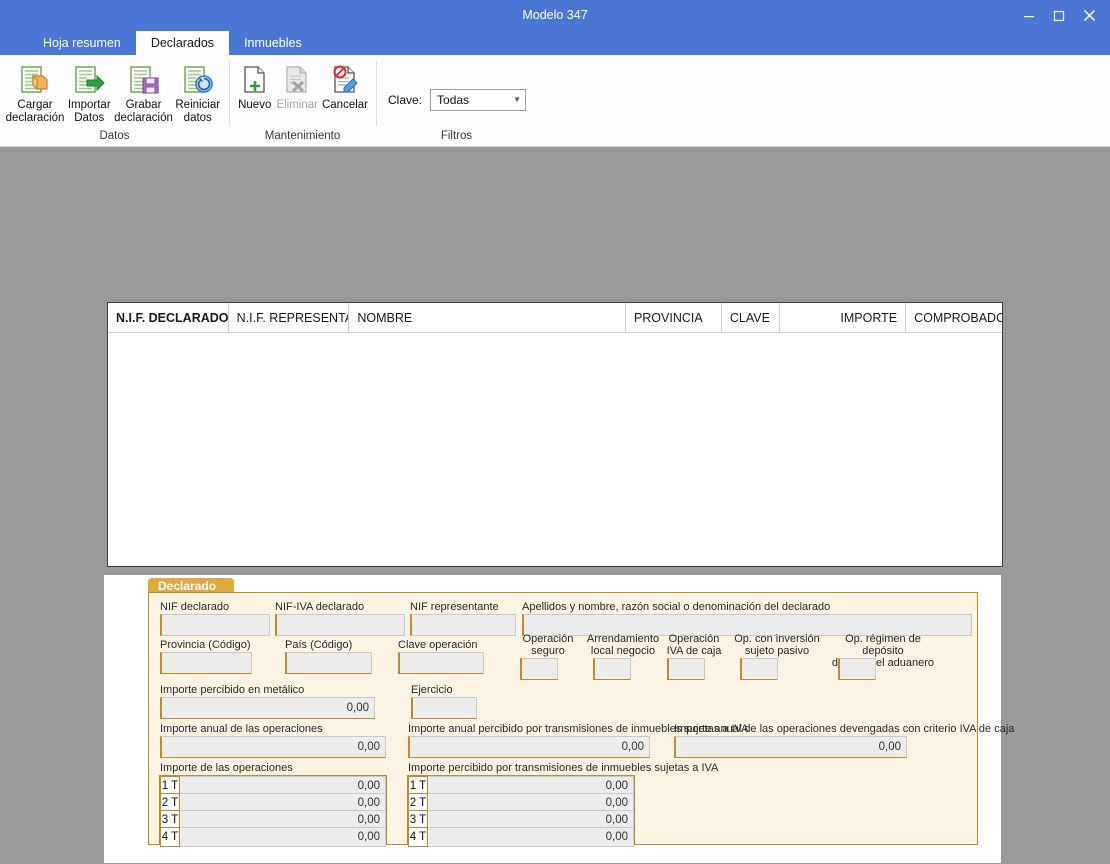 The width and height of the screenshot is (1110, 864). I want to click on quarter-right-4-input: 0,00, so click(531, 837).